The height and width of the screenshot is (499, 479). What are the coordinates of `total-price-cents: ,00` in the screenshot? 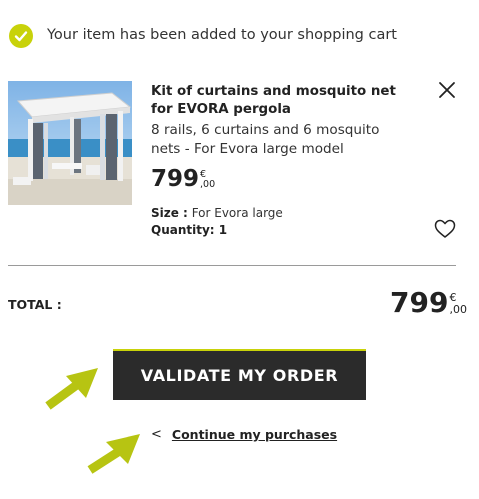 It's located at (458, 309).